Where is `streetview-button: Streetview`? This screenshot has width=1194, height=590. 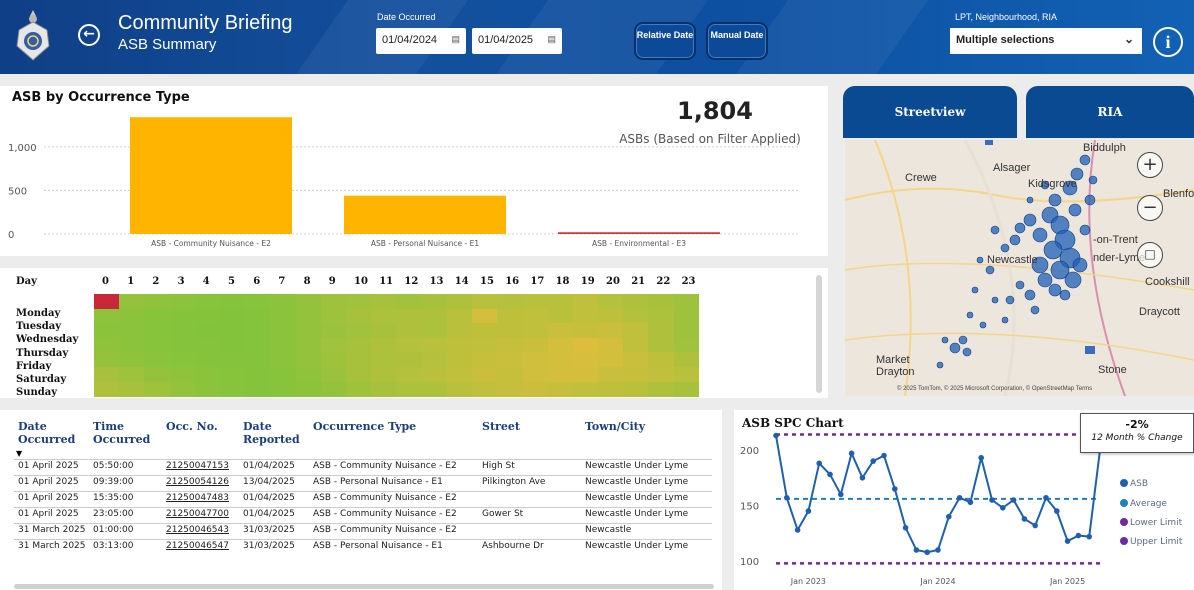
streetview-button: Streetview is located at coordinates (930, 112).